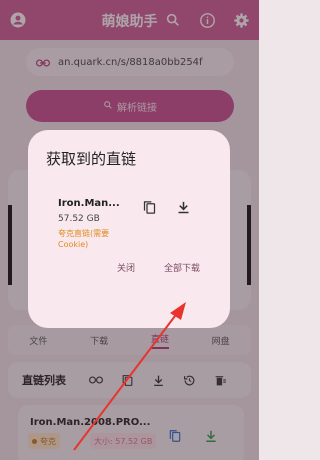 Image resolution: width=320 pixels, height=460 pixels. Describe the element at coordinates (129, 376) in the screenshot. I see `annotation-arrow-icon` at that location.